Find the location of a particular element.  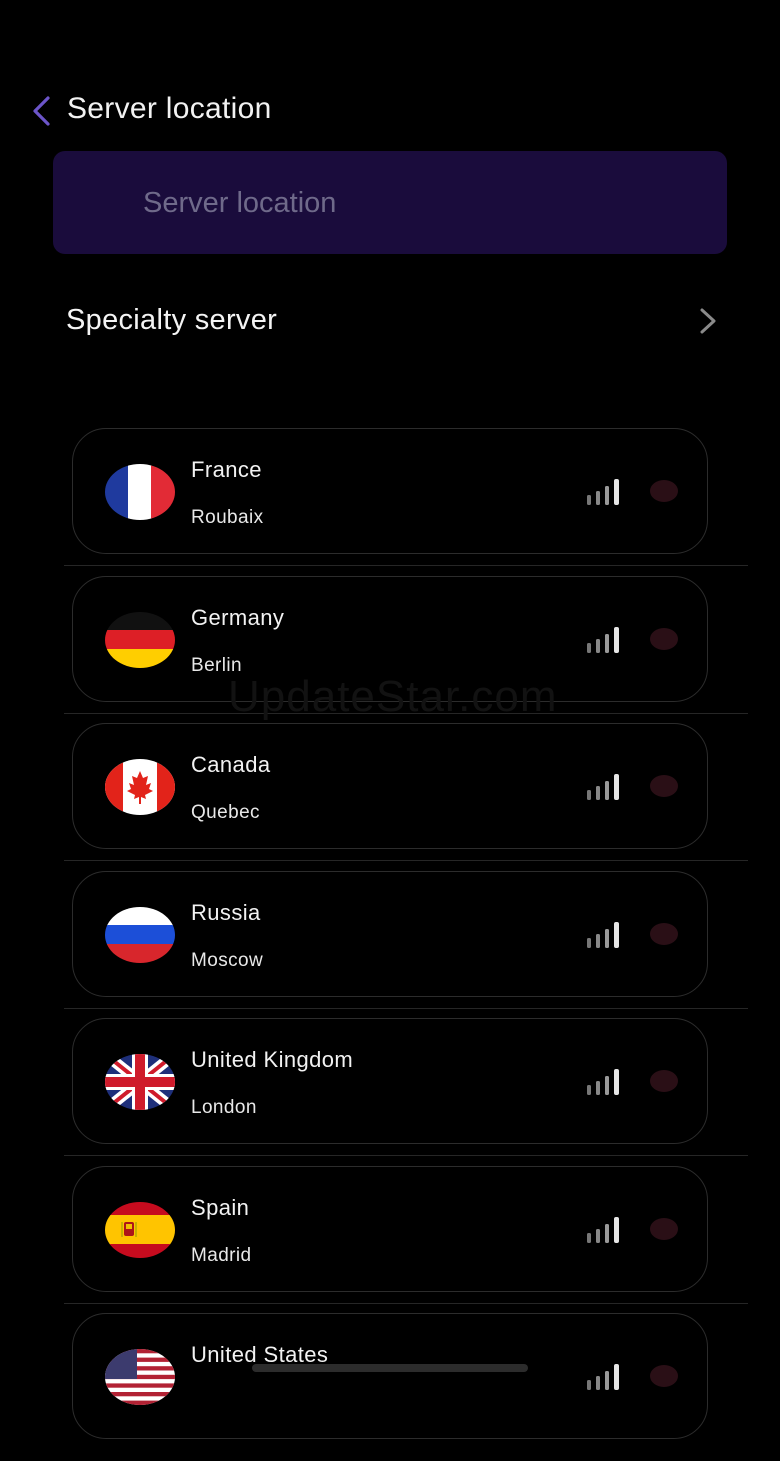

server-item-russia: Russia Moscow is located at coordinates (390, 933).